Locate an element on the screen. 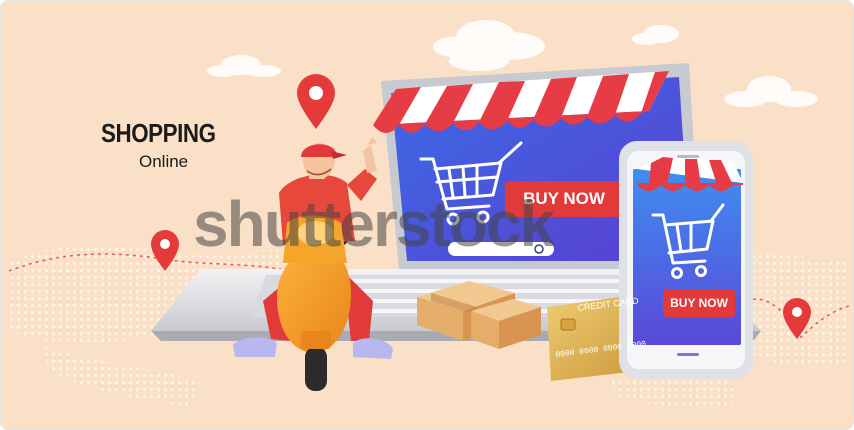 The height and width of the screenshot is (430, 854). heading-shopping: SHOPPING is located at coordinates (158, 133).